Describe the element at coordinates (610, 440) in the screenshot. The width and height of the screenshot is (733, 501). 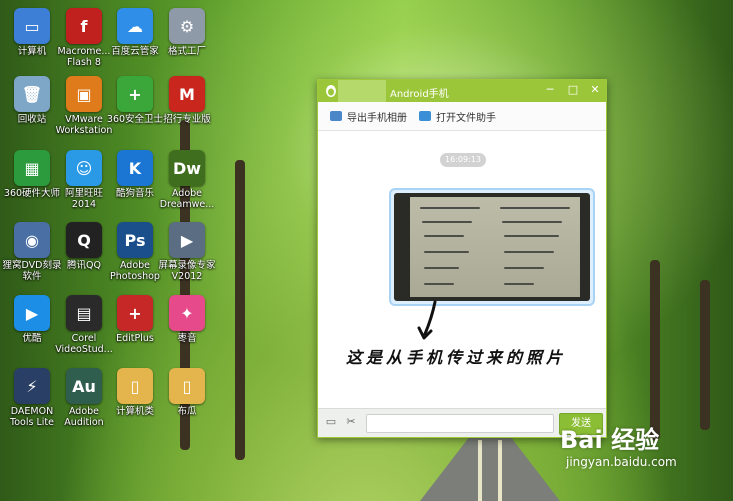
I see `watermark-brand: Bai 经验` at that location.